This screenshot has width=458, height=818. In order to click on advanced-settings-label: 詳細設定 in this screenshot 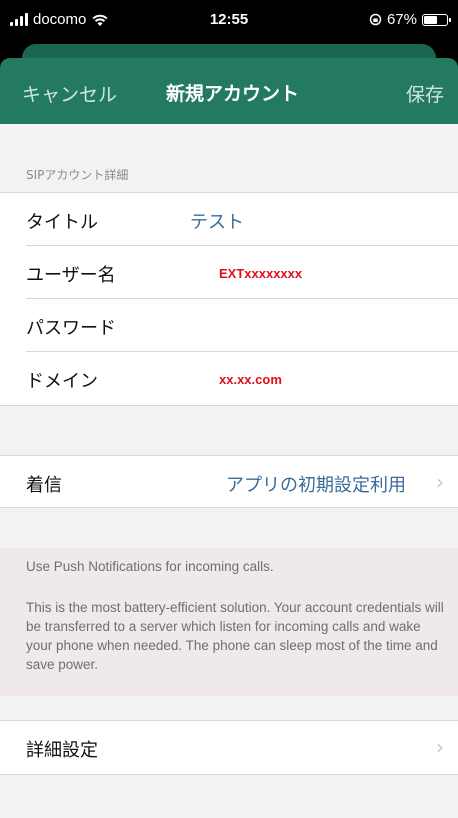, I will do `click(62, 750)`.